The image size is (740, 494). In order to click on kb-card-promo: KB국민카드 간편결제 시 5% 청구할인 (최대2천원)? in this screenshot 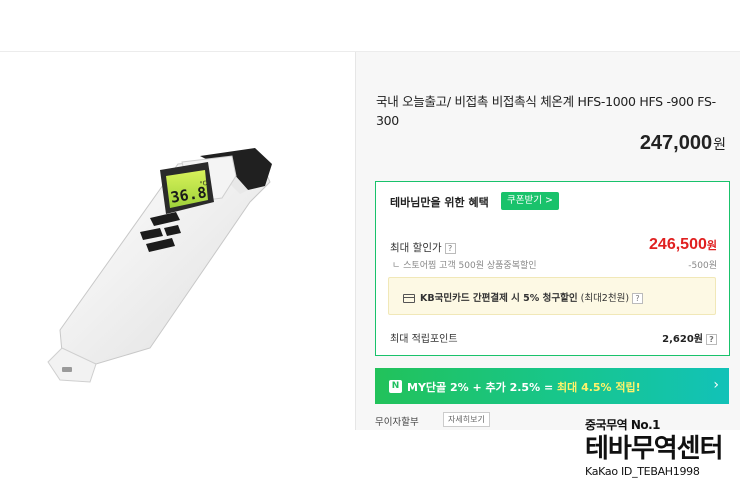, I will do `click(552, 296)`.